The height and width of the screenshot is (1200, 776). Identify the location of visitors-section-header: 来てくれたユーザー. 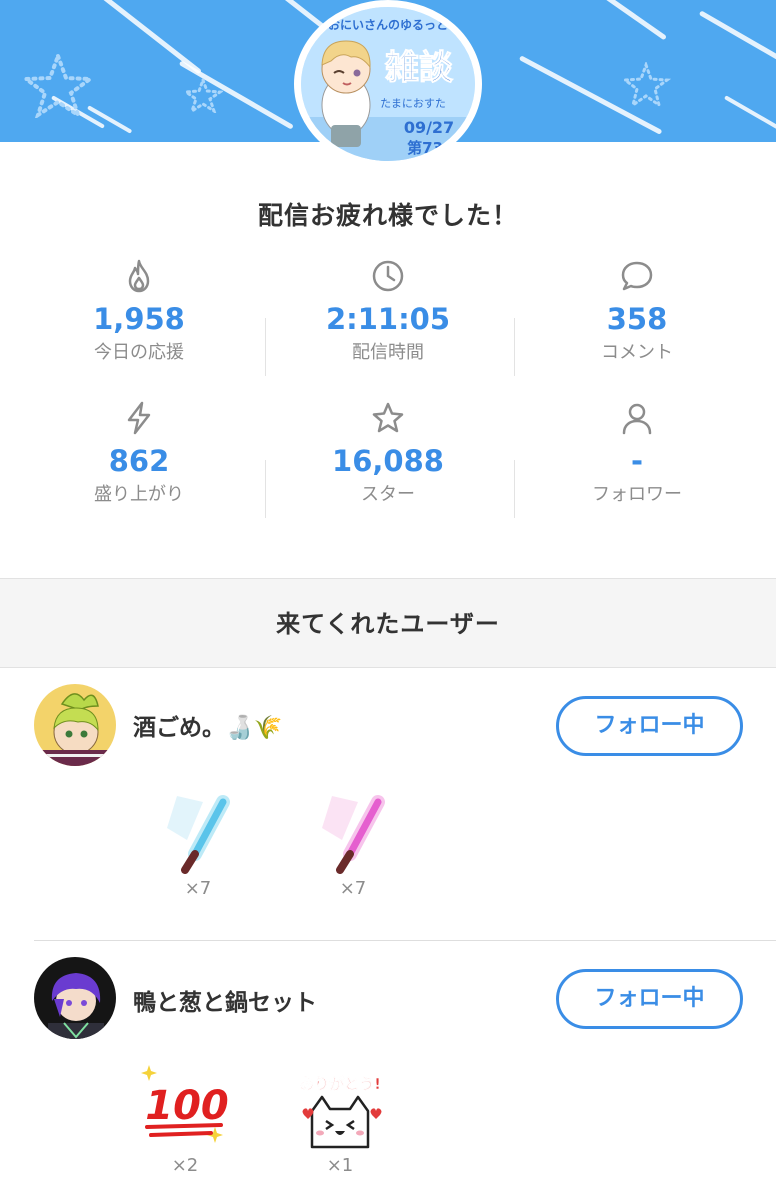
(388, 623).